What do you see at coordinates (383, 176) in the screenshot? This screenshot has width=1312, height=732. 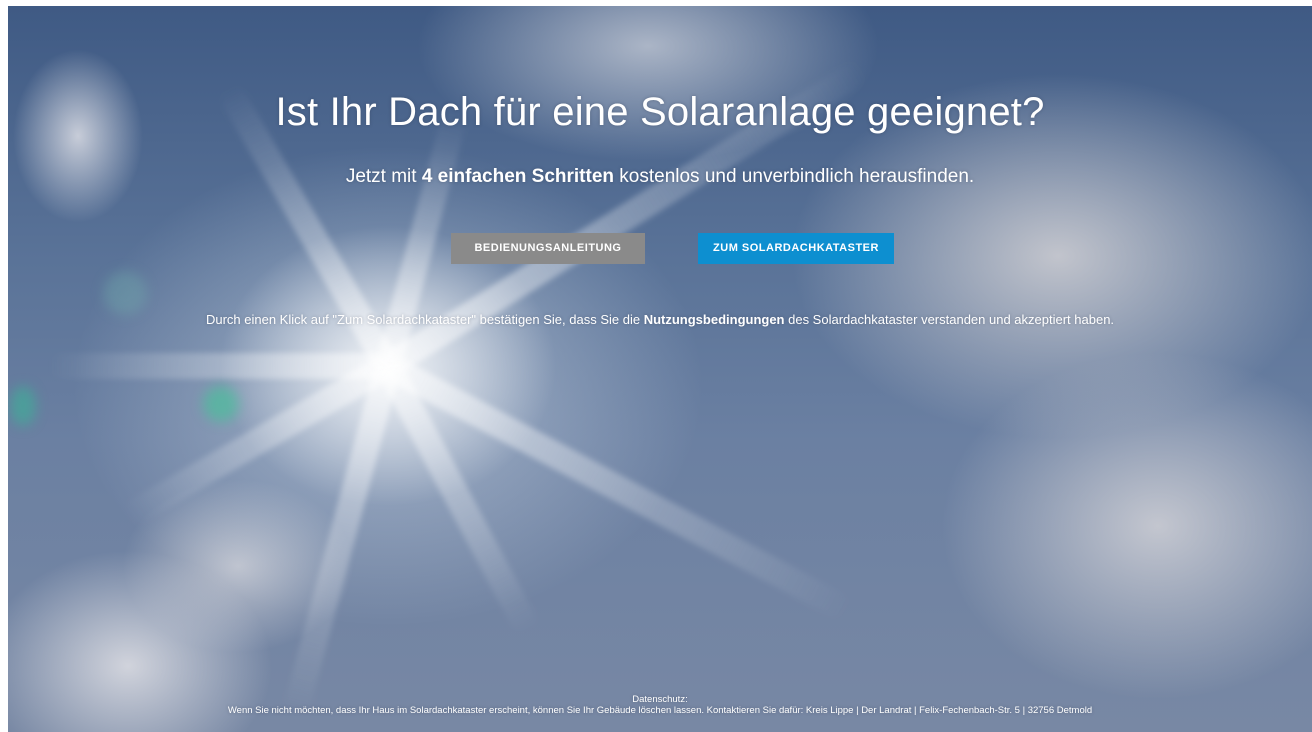 I see `subtitle-prefix: Jetzt mit` at bounding box center [383, 176].